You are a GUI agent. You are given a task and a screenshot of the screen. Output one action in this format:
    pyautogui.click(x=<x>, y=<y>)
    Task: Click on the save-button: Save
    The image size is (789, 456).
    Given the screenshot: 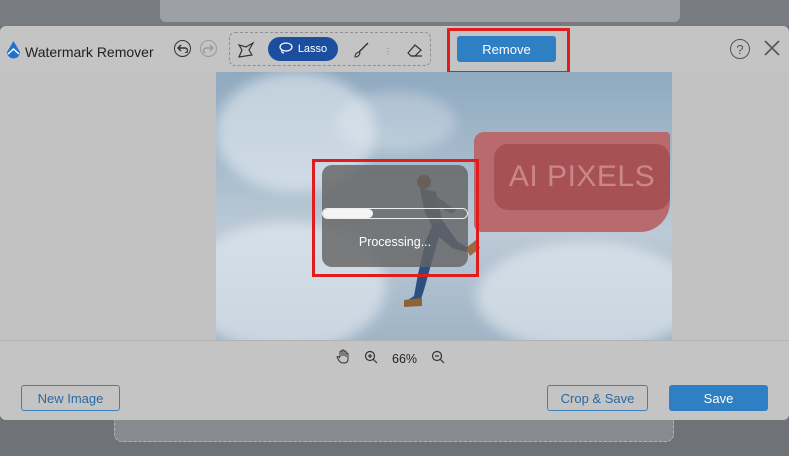 What is the action you would take?
    pyautogui.click(x=718, y=398)
    